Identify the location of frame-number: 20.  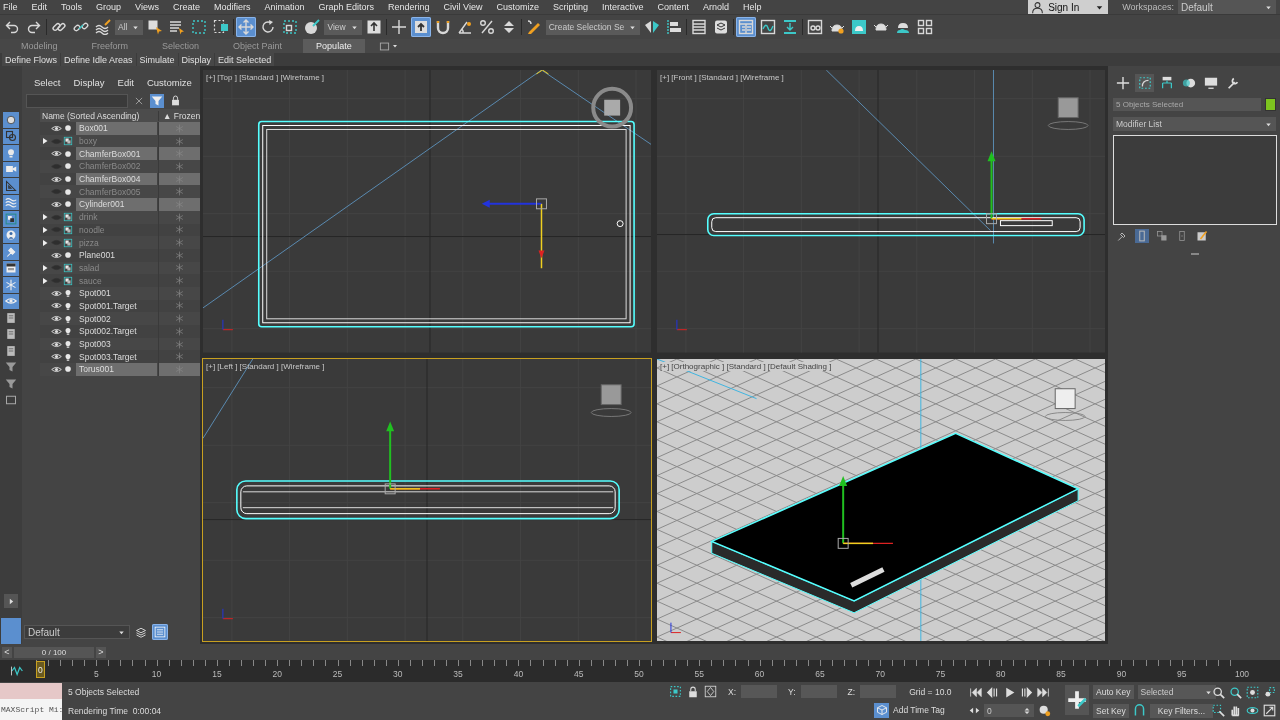
(277, 674).